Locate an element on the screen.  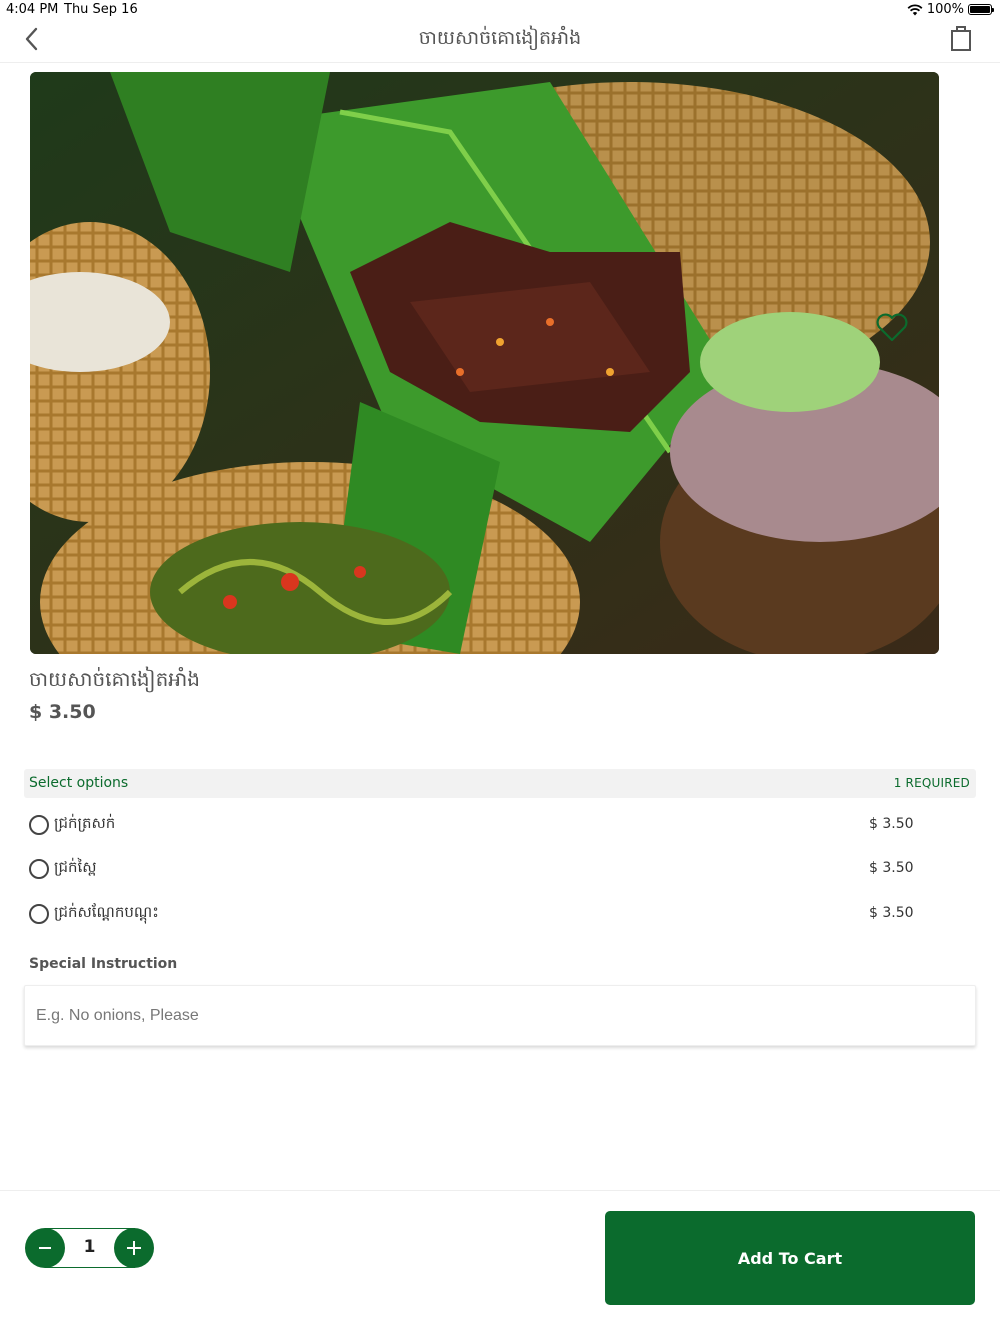
wifi-icon is located at coordinates (915, 9).